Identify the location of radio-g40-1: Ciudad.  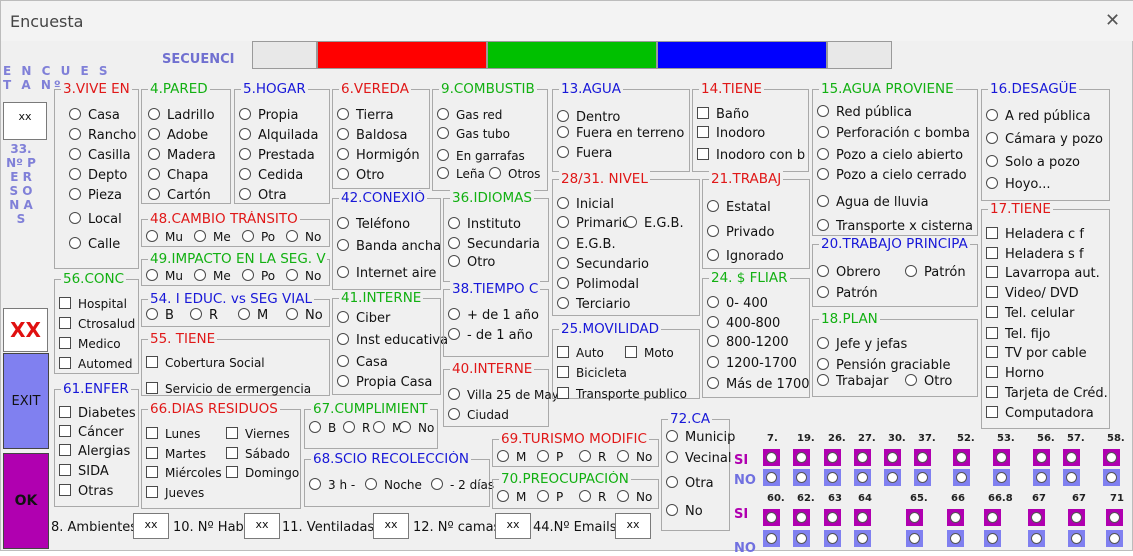
(478, 415).